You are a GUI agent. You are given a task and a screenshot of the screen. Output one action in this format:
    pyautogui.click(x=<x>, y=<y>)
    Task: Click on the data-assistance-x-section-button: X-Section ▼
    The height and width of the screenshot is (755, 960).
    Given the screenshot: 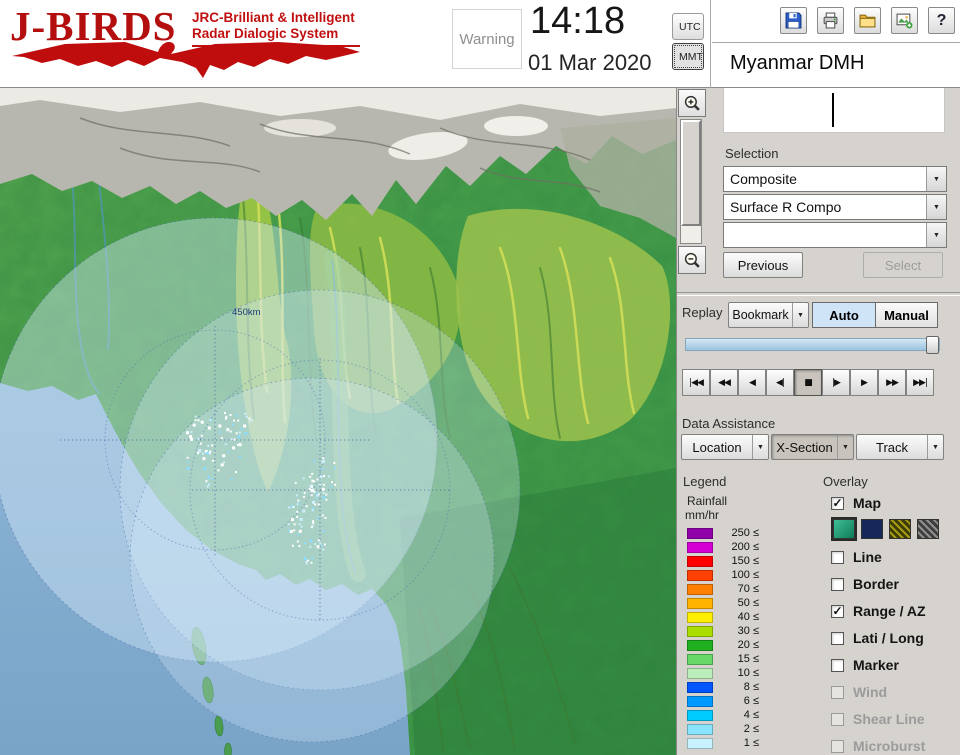 What is the action you would take?
    pyautogui.click(x=812, y=447)
    